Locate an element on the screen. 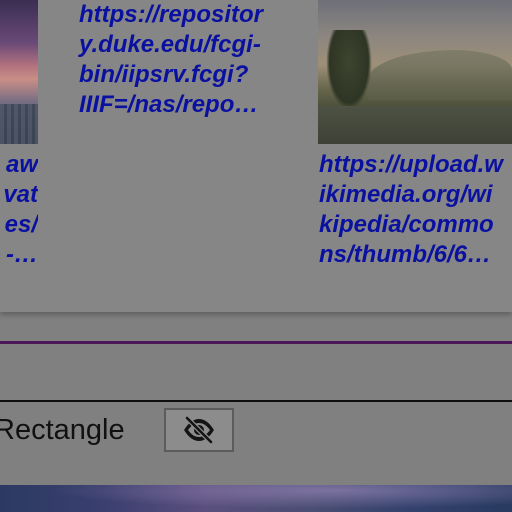  result-link-line: es/ is located at coordinates (21, 224).